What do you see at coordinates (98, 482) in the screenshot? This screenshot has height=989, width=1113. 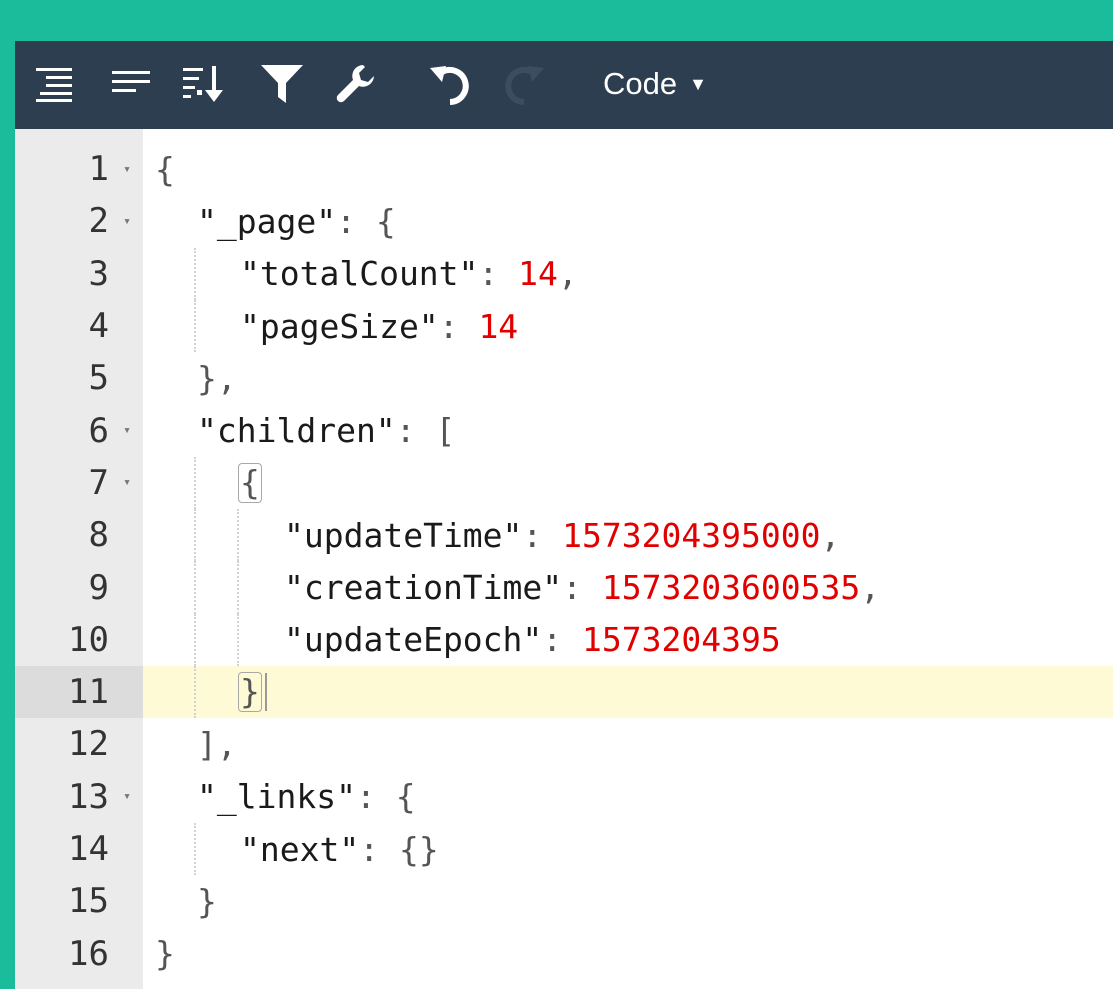 I see `line-number: 7` at bounding box center [98, 482].